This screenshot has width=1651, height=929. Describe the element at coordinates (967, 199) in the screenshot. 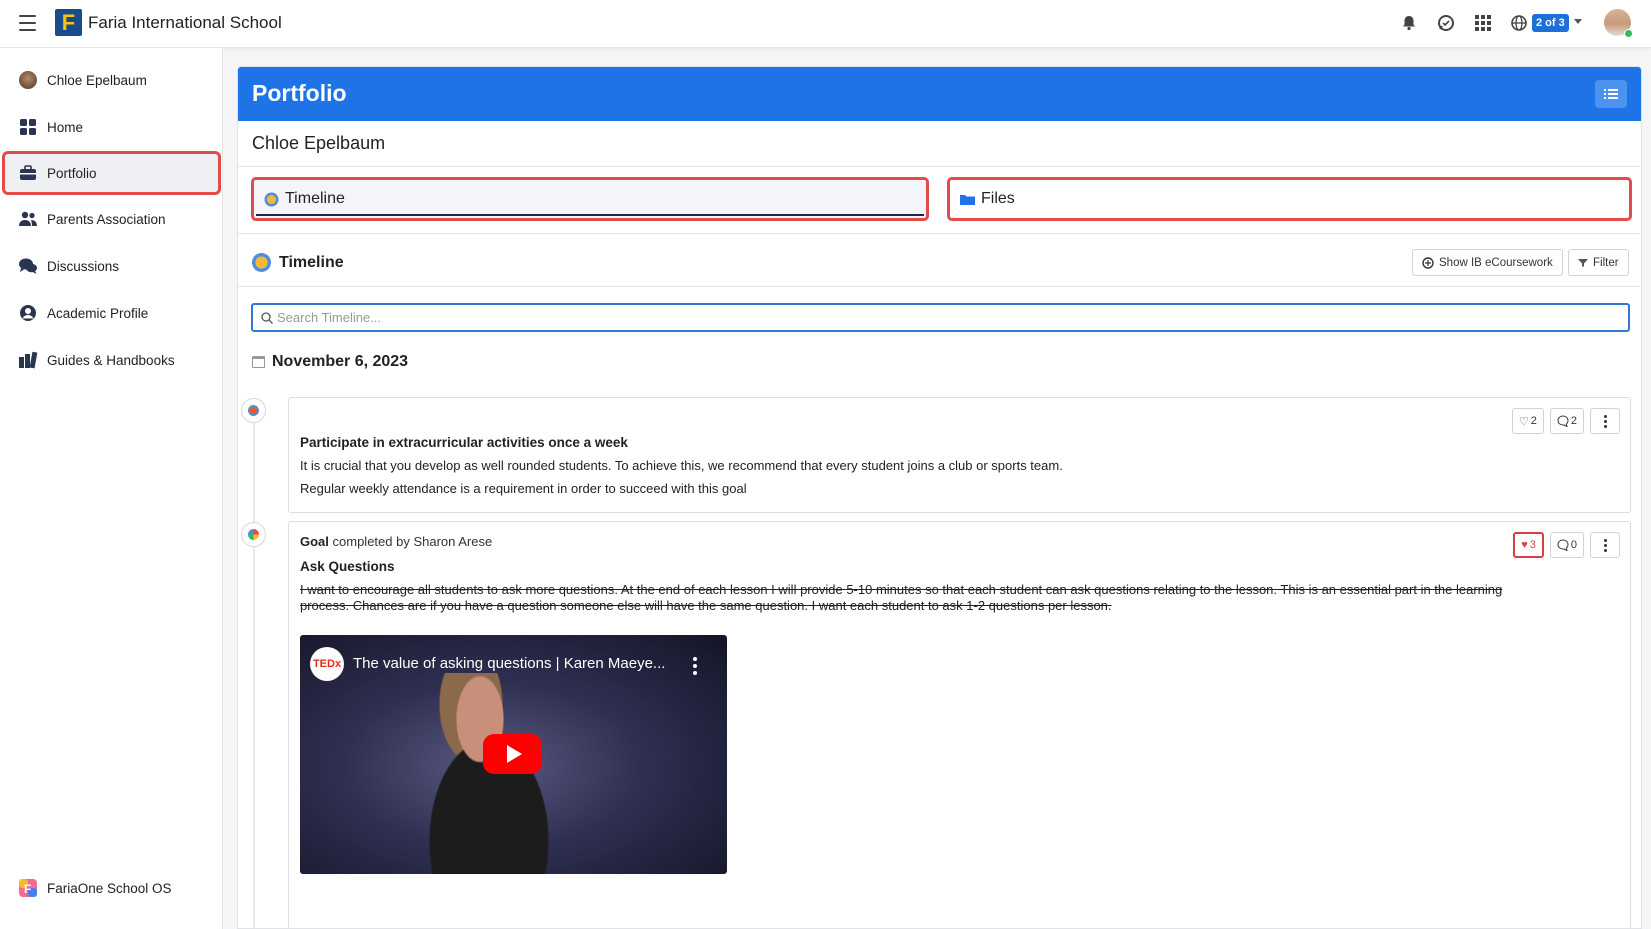

I see `folder-icon` at that location.